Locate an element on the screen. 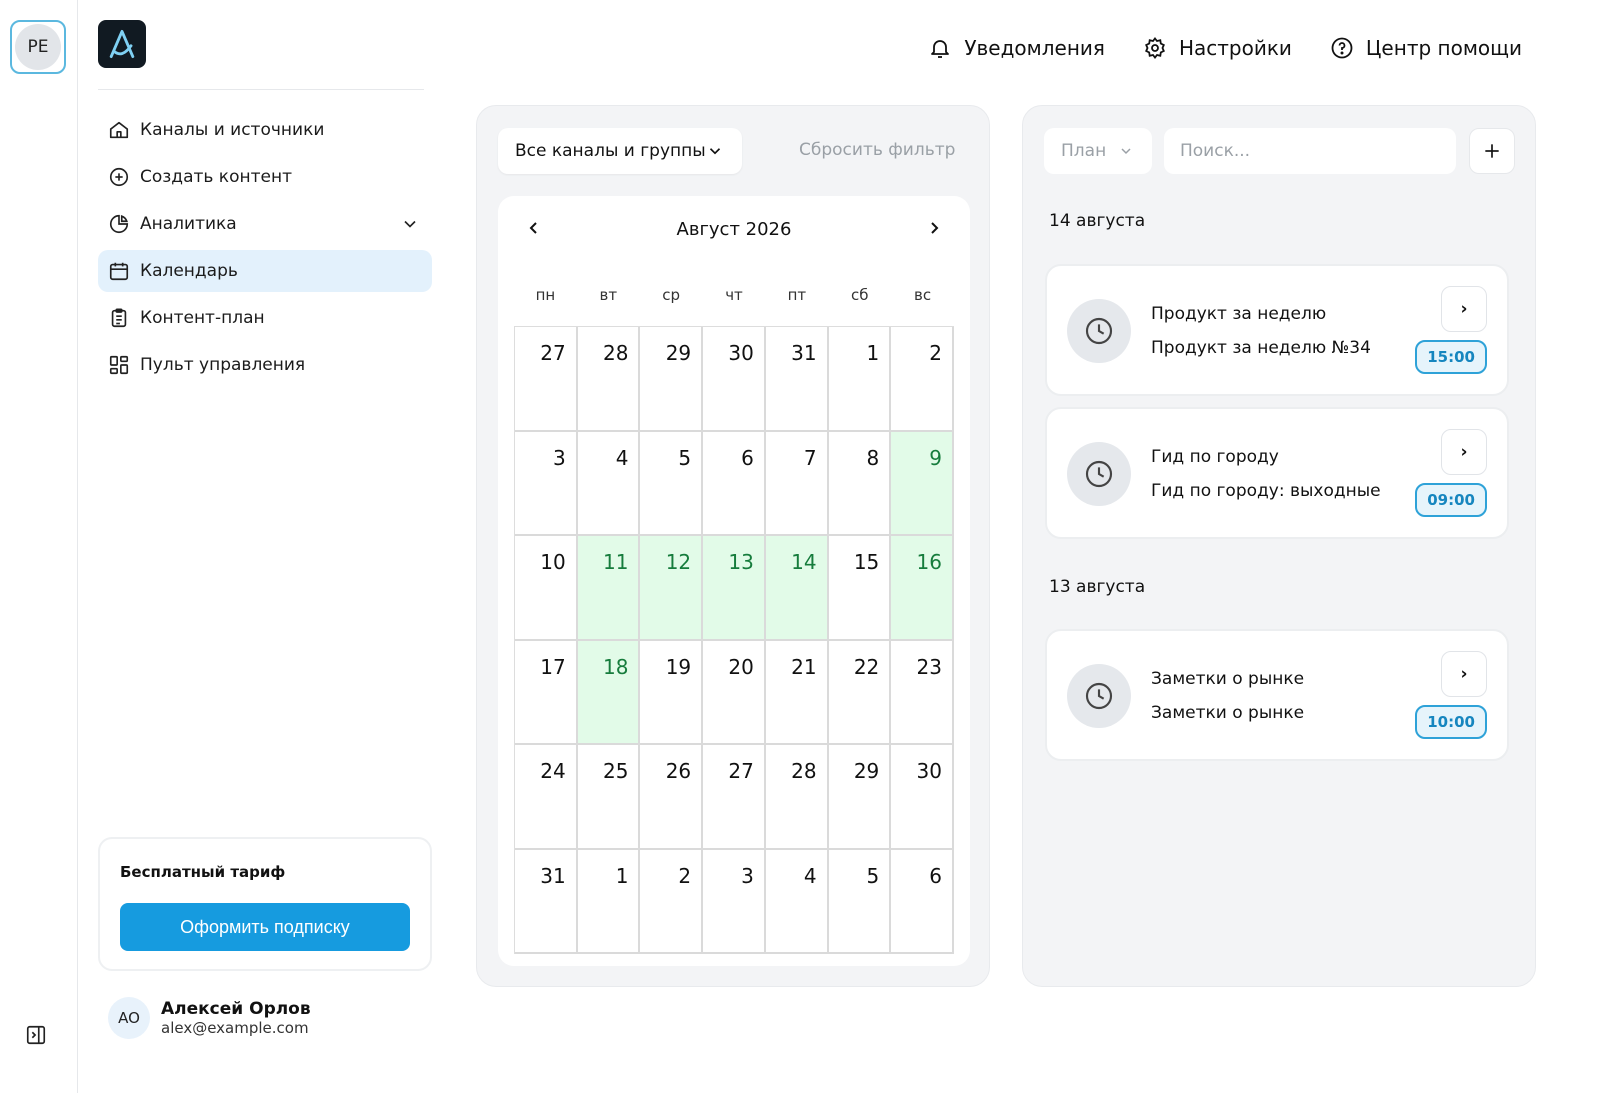 The width and height of the screenshot is (1600, 1093). date-group-heading: 13 августа is located at coordinates (1097, 587).